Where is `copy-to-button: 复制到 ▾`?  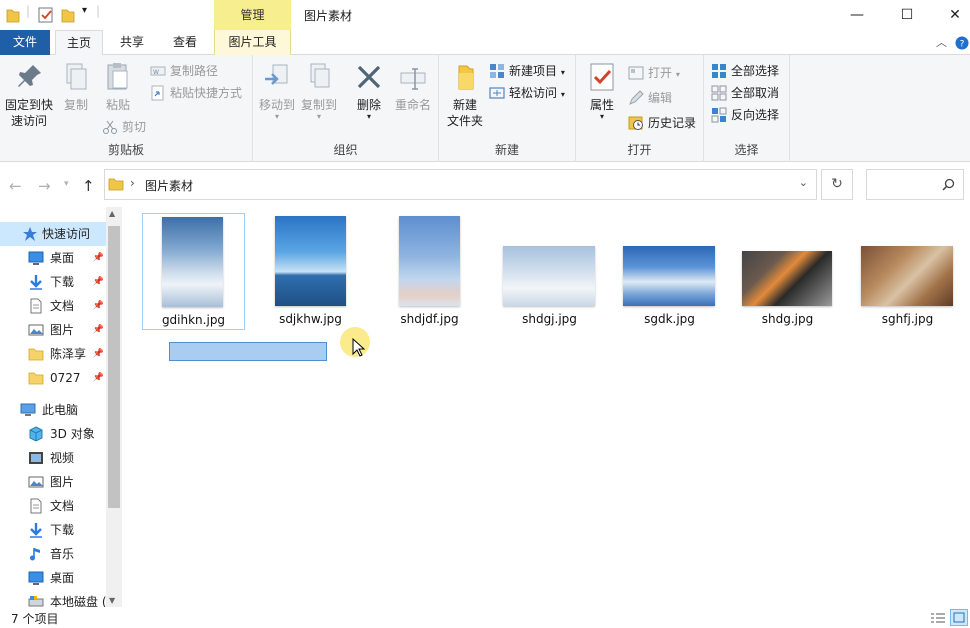
copy-to-button: 复制到 ▾ is located at coordinates (319, 91).